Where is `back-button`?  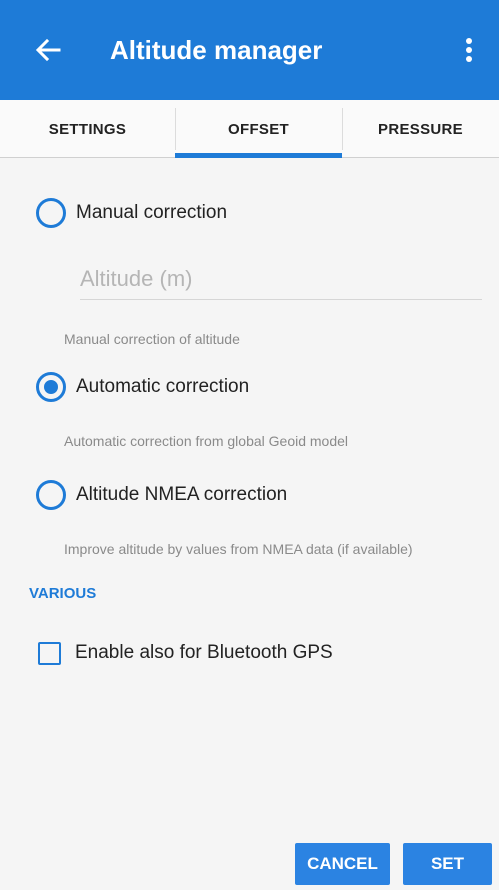 back-button is located at coordinates (48, 50).